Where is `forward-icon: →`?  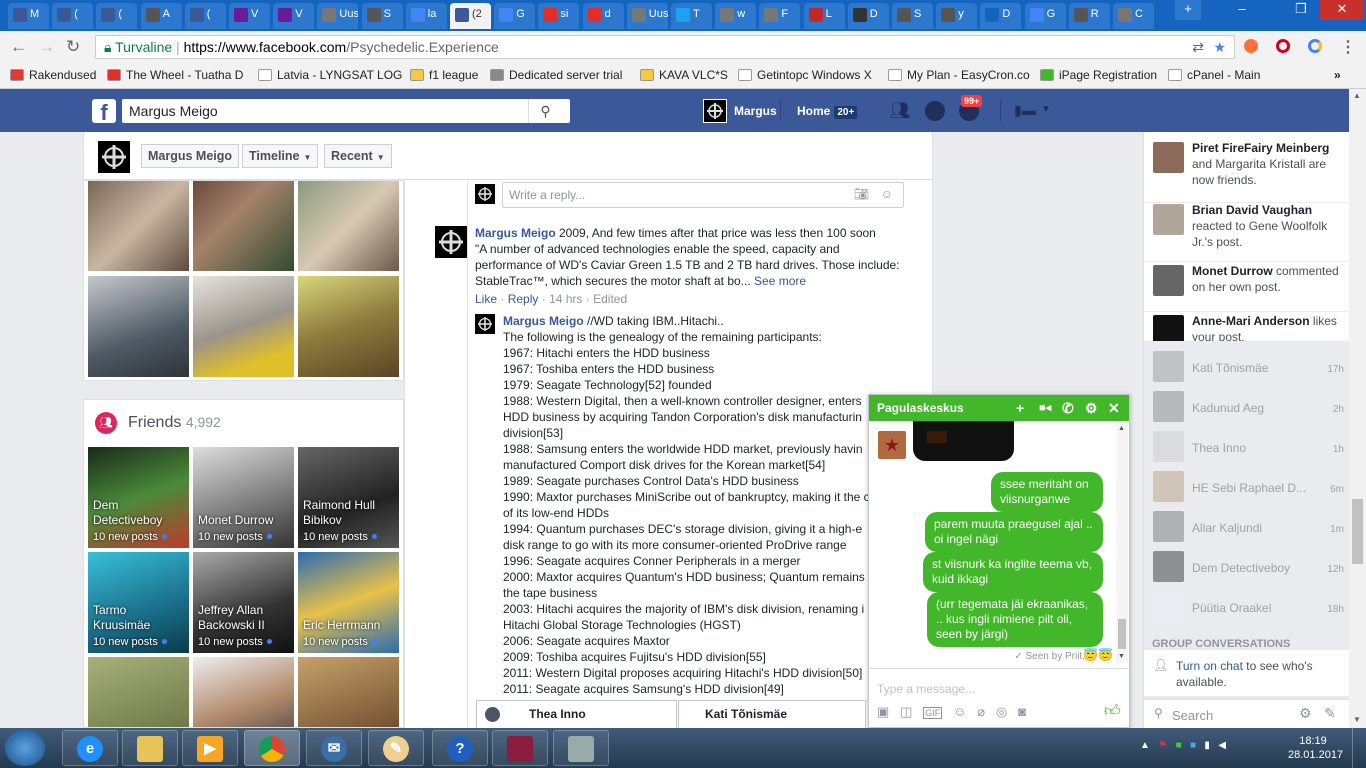
forward-icon: → is located at coordinates (46, 47).